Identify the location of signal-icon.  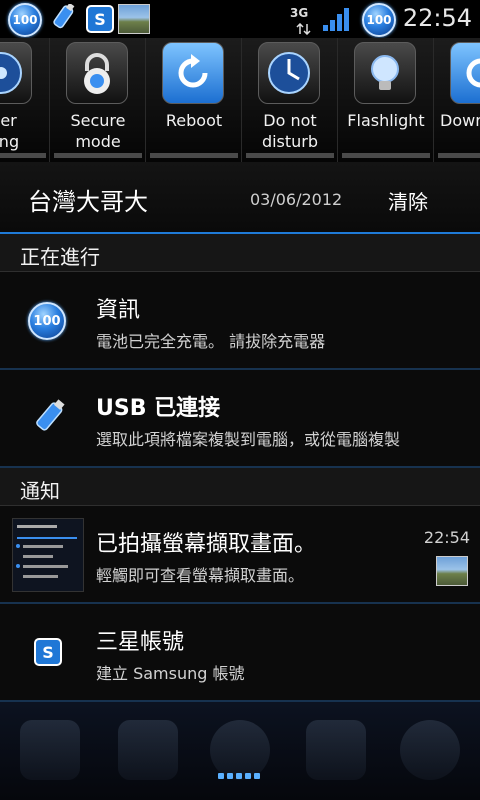
(337, 21).